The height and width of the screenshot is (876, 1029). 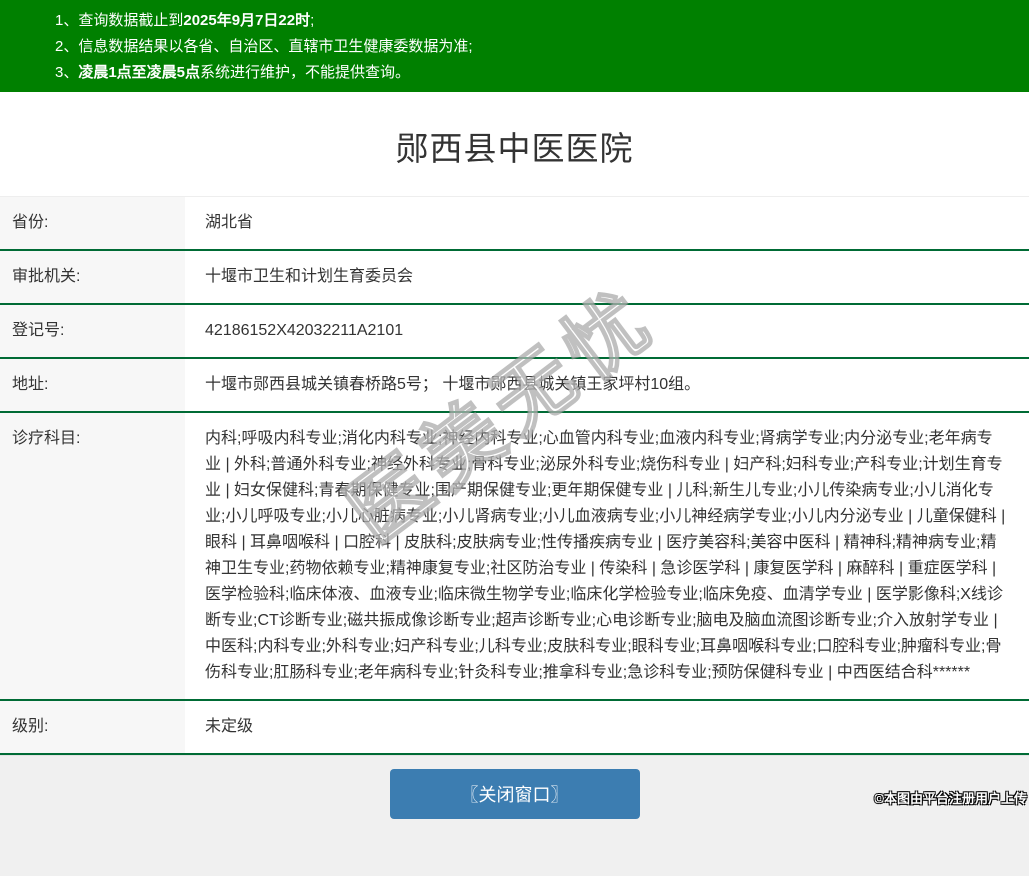 I want to click on row-value: 42186152X42032211A2101, so click(x=607, y=331).